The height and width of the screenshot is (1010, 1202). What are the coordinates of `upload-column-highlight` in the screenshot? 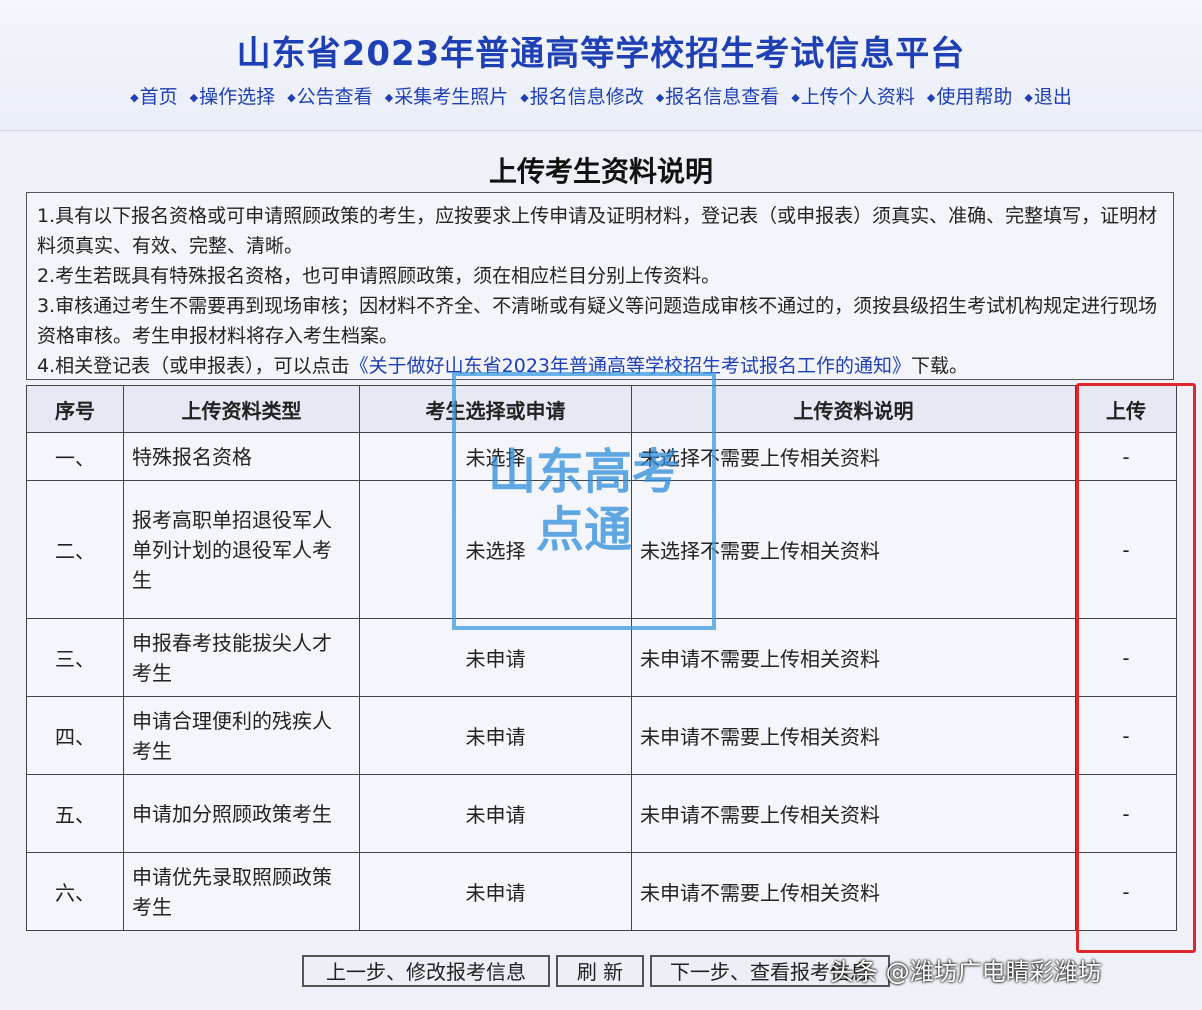 It's located at (1136, 668).